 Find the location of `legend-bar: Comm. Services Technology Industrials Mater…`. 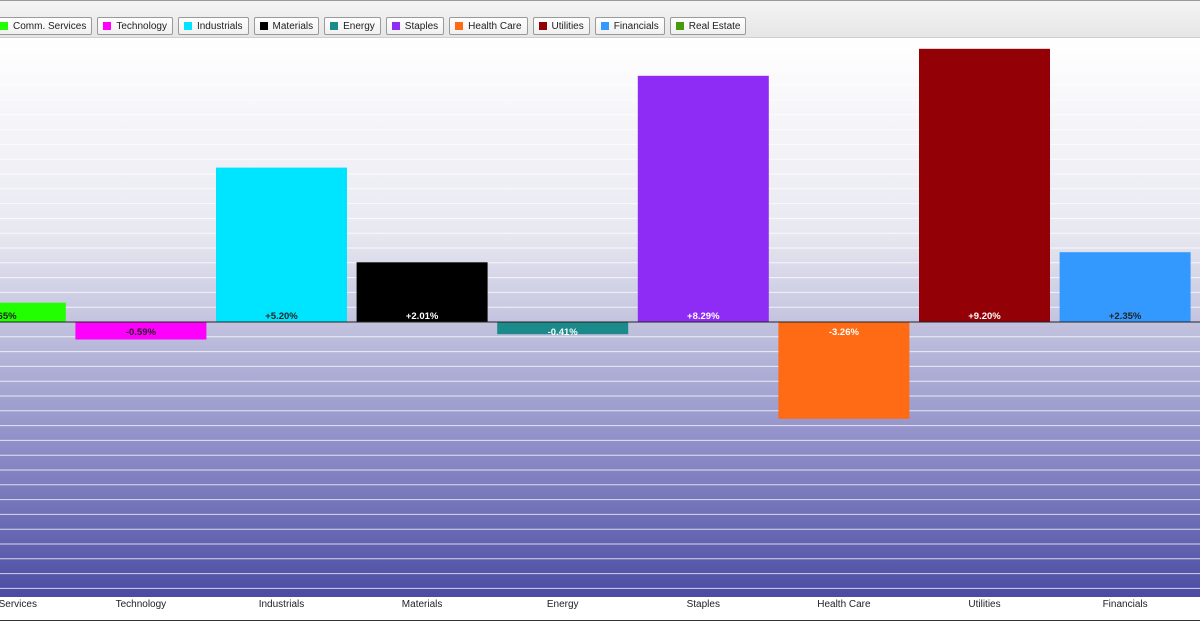

legend-bar: Comm. Services Technology Industrials Mater… is located at coordinates (600, 19).